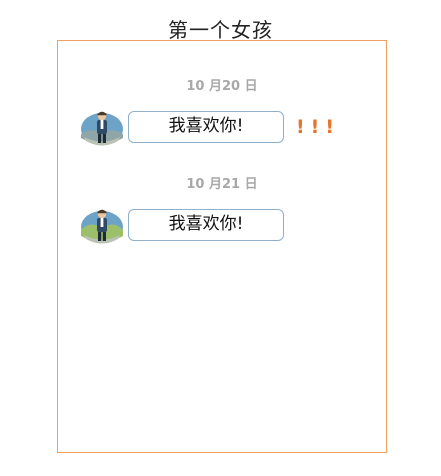  I want to click on date-label: 10 月21 日, so click(222, 184).